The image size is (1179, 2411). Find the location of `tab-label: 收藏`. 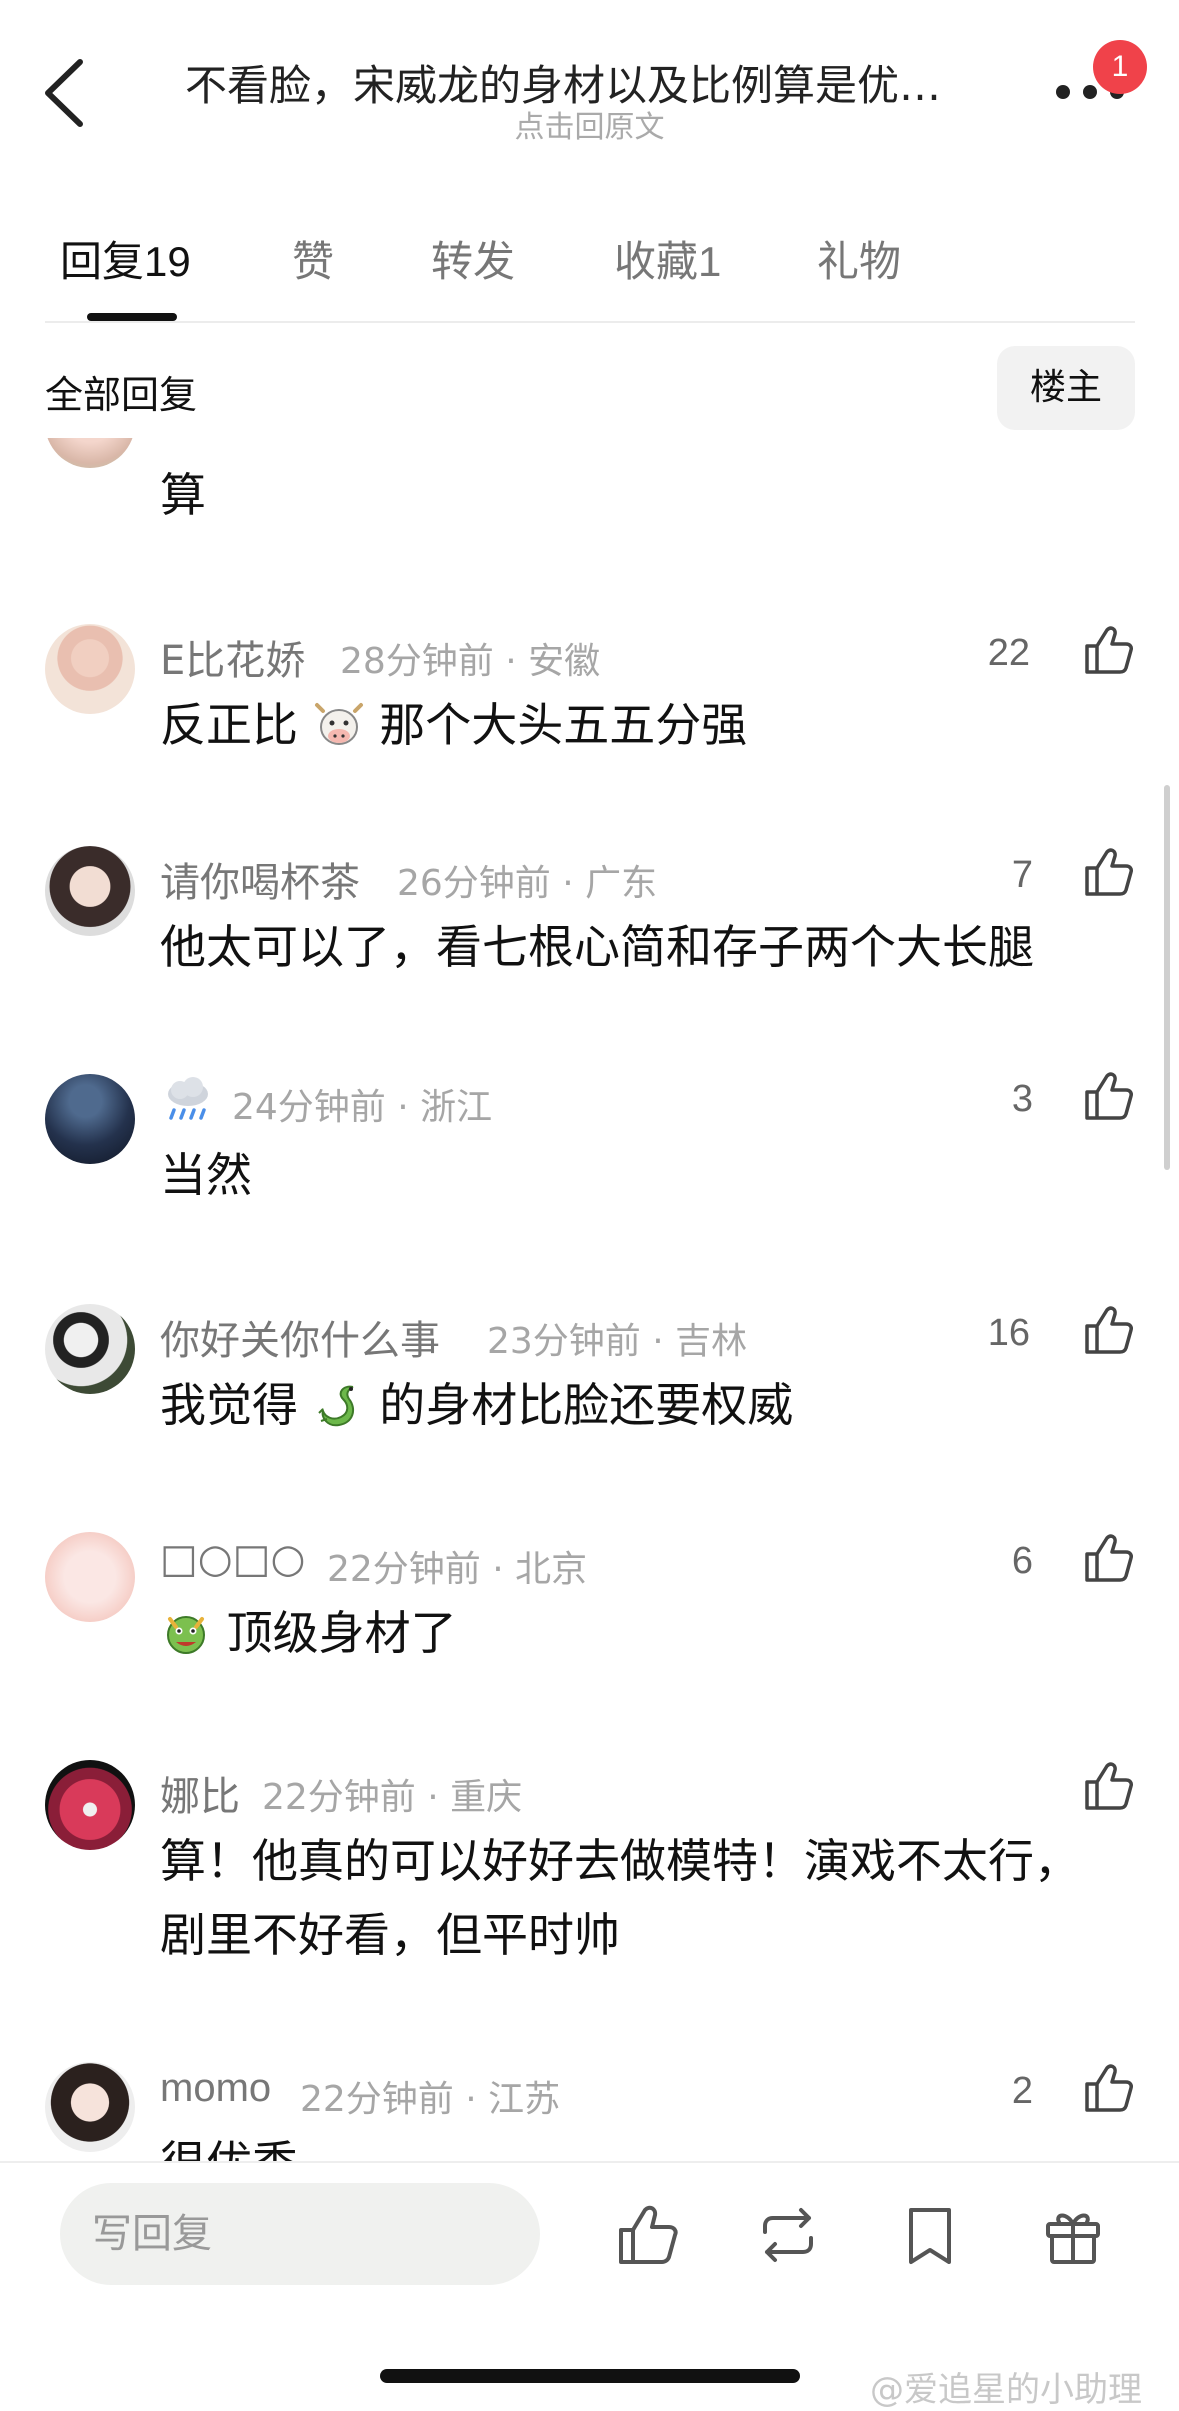

tab-label: 收藏 is located at coordinates (656, 261).